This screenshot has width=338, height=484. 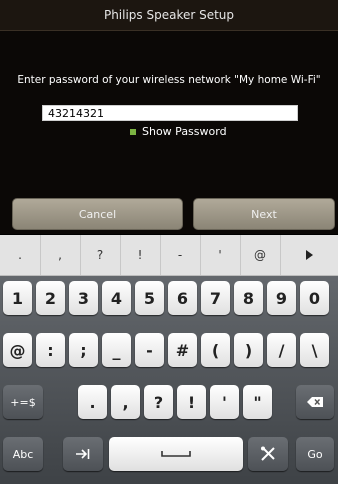 I want to click on password-input, so click(x=170, y=113).